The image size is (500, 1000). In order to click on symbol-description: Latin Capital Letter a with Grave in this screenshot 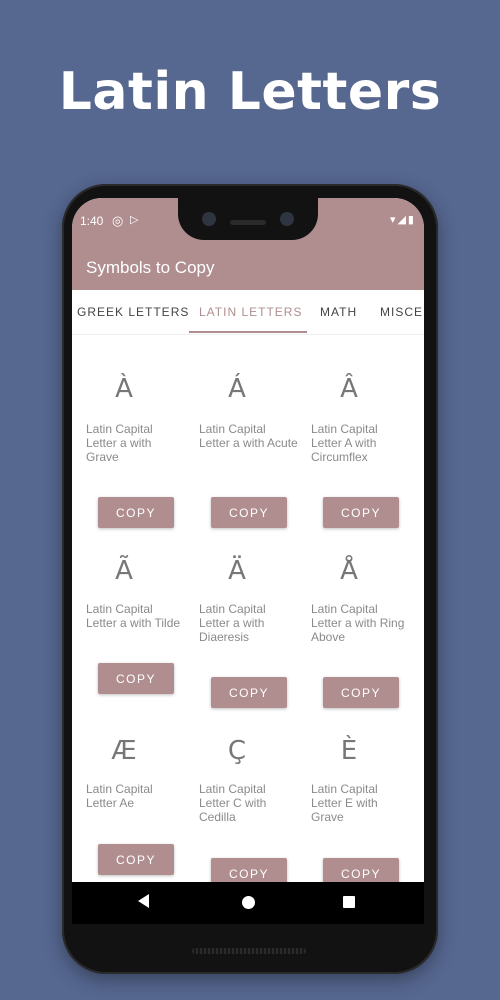, I will do `click(119, 443)`.